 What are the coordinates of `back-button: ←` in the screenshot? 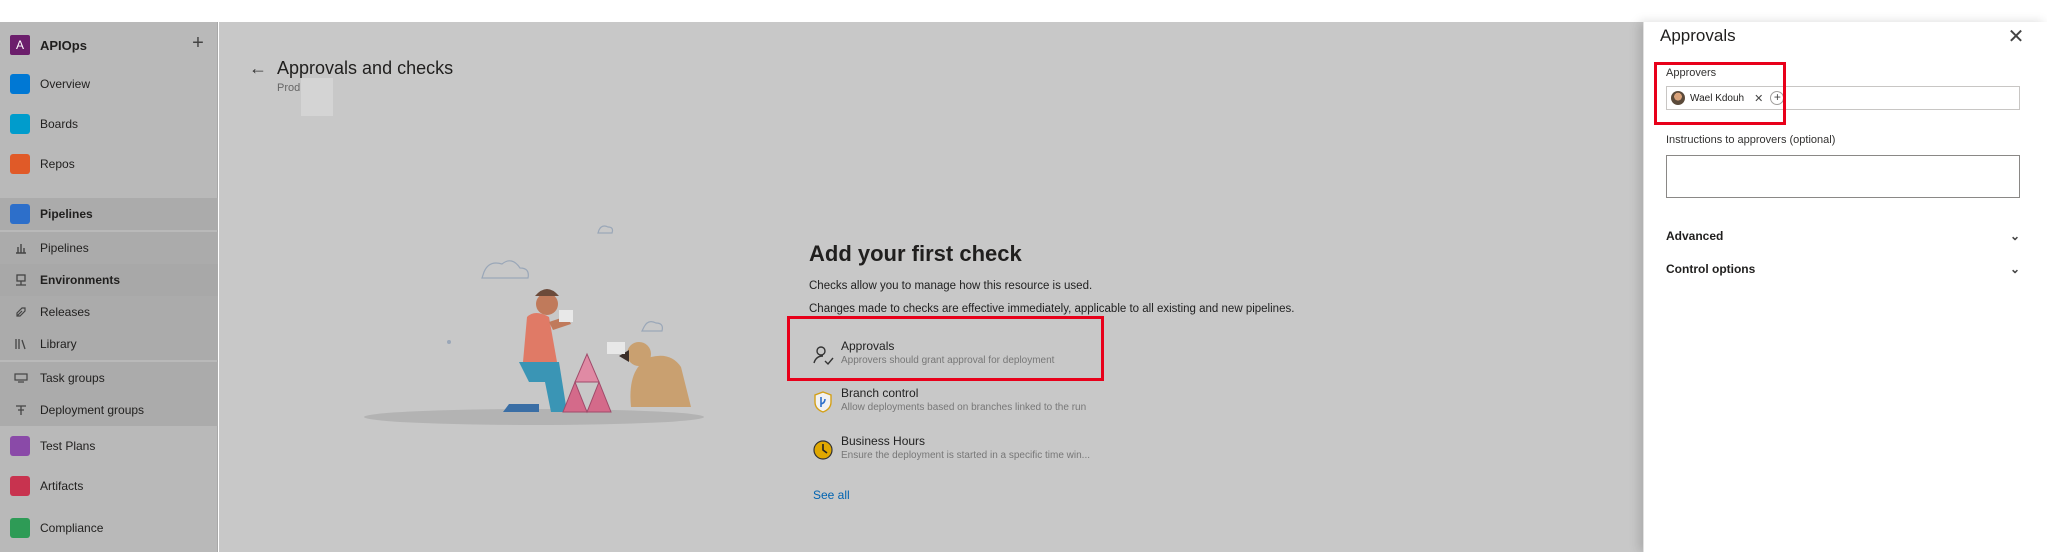 It's located at (258, 68).